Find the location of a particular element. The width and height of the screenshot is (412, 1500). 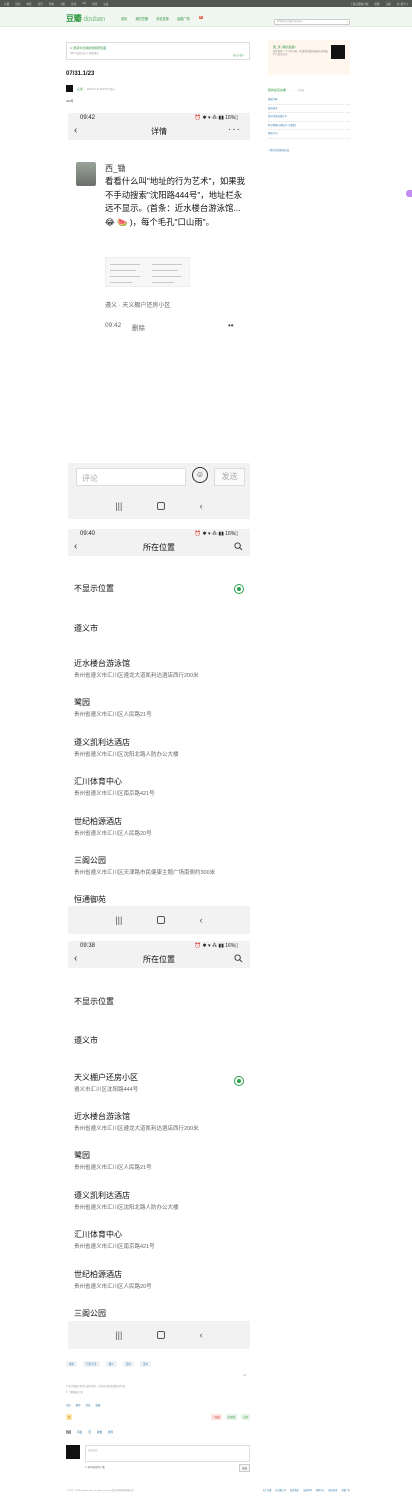

nav-topics: 话题广场 新 is located at coordinates (194, 18).